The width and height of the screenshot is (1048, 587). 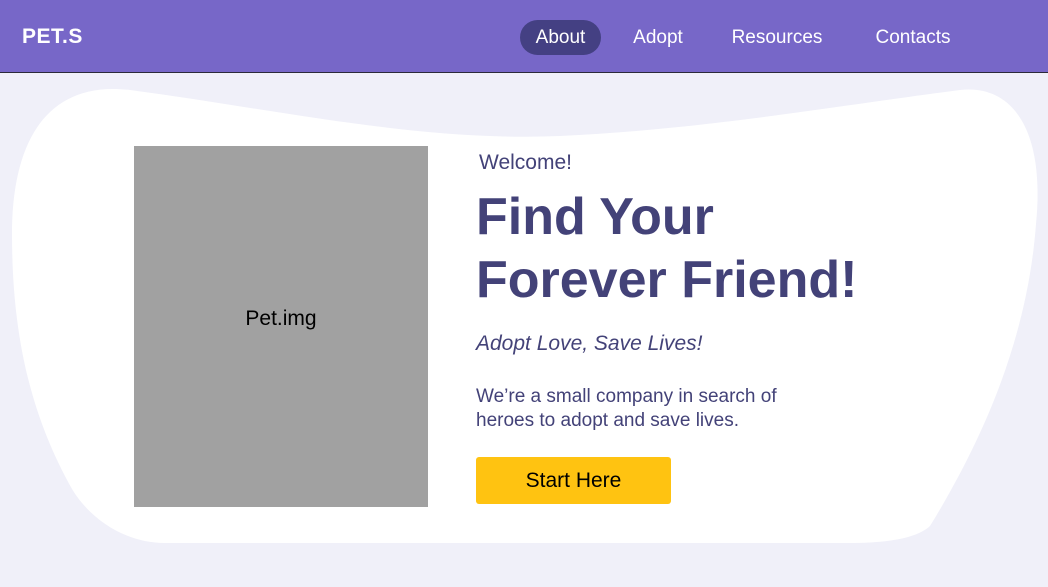 I want to click on pet-image-label: Pet.img, so click(x=281, y=318).